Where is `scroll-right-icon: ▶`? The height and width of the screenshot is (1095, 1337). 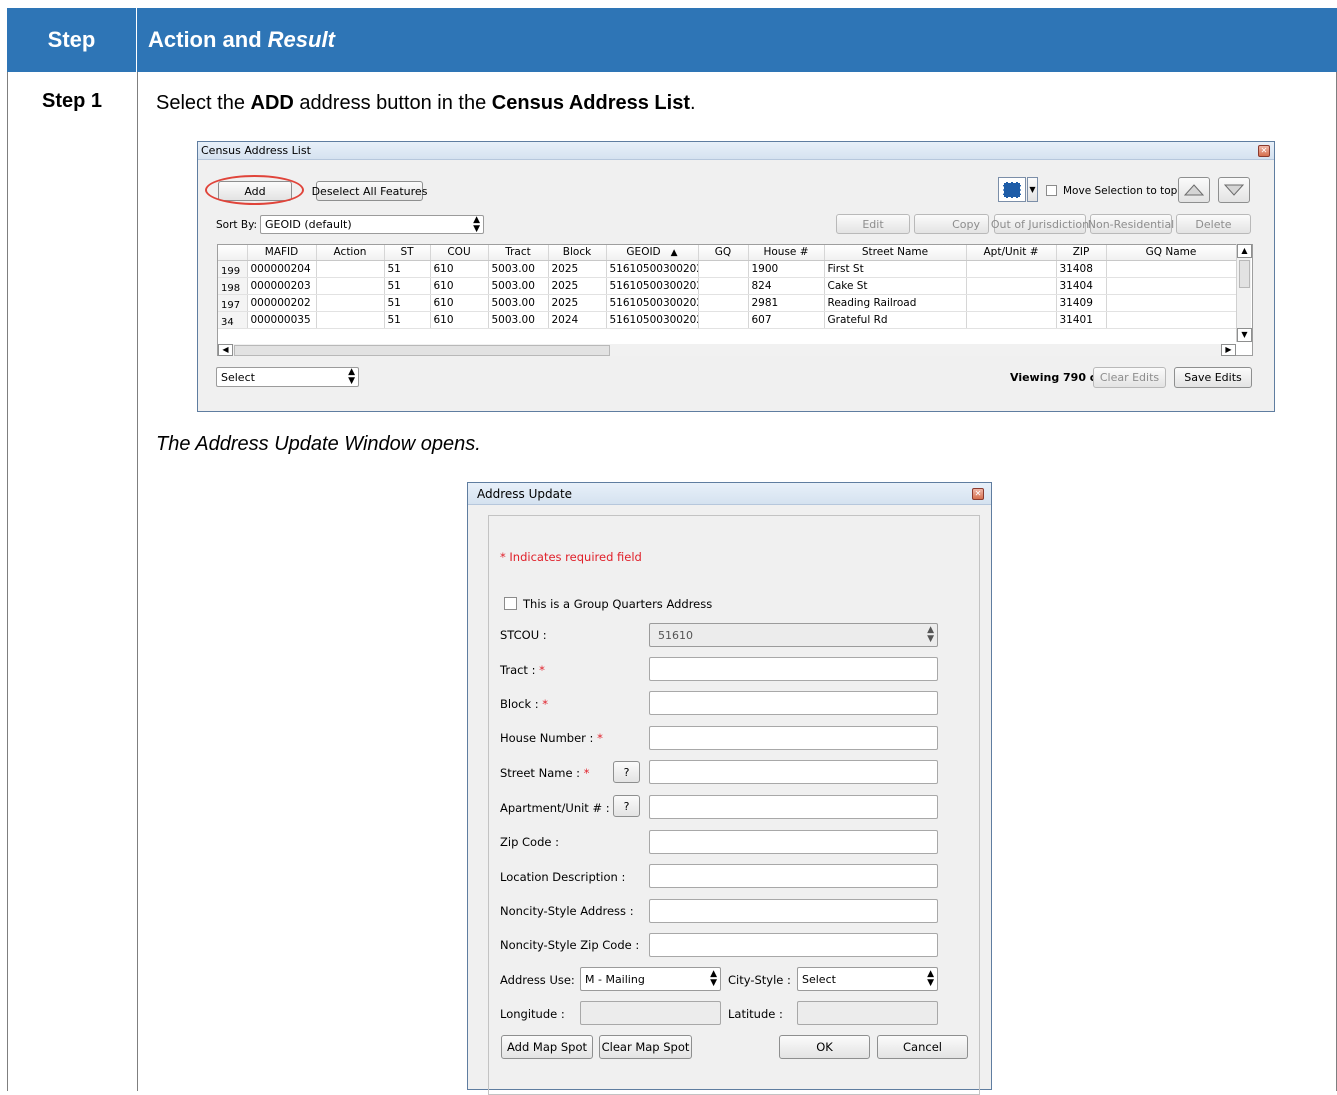 scroll-right-icon: ▶ is located at coordinates (1228, 350).